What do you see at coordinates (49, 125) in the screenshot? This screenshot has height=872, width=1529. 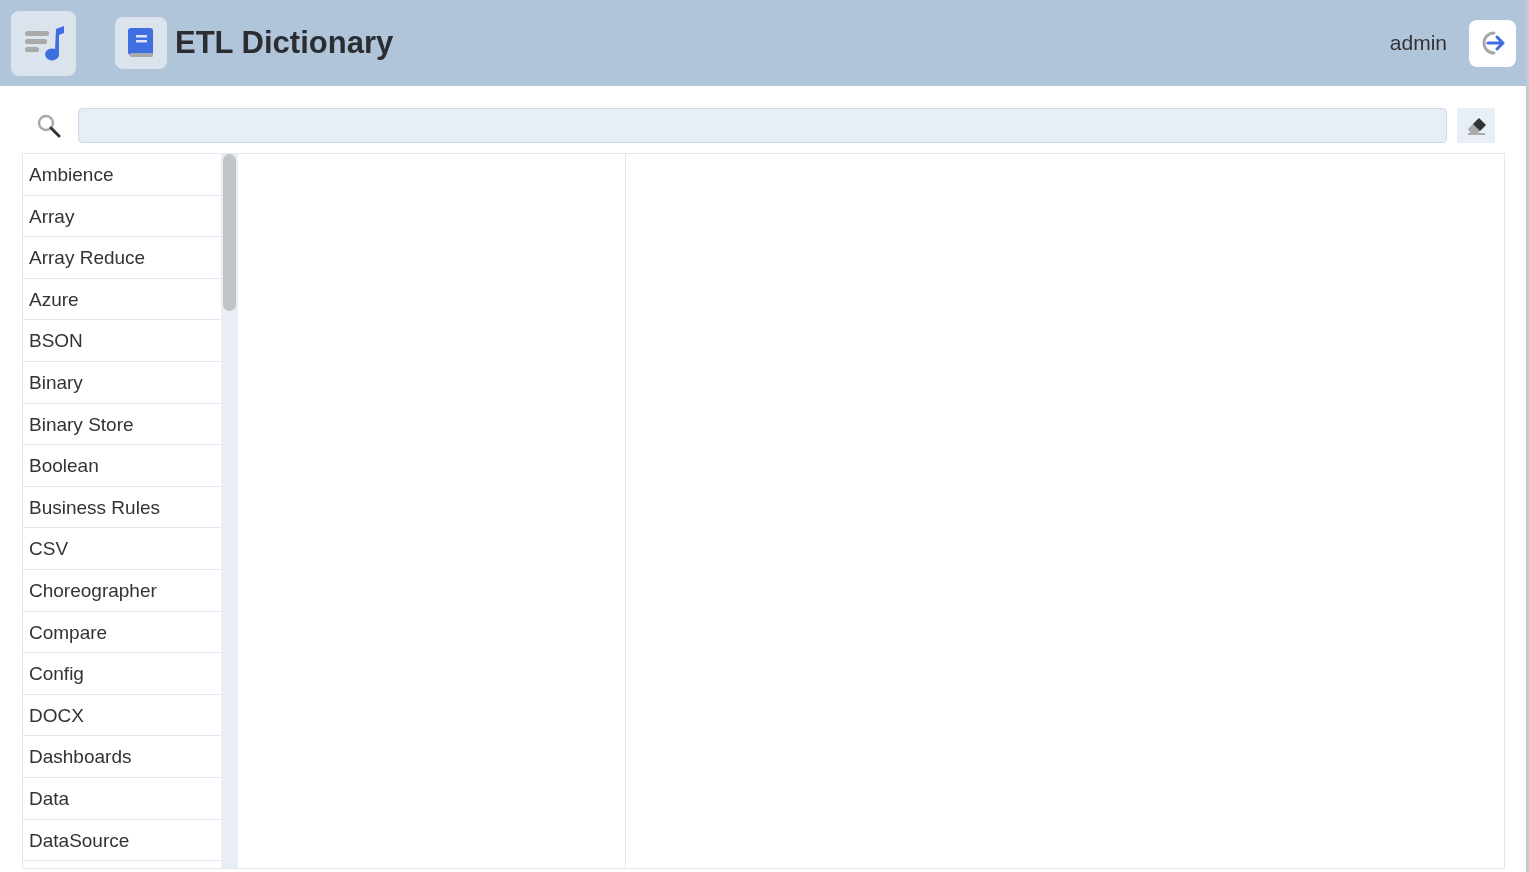 I see `search-icon` at bounding box center [49, 125].